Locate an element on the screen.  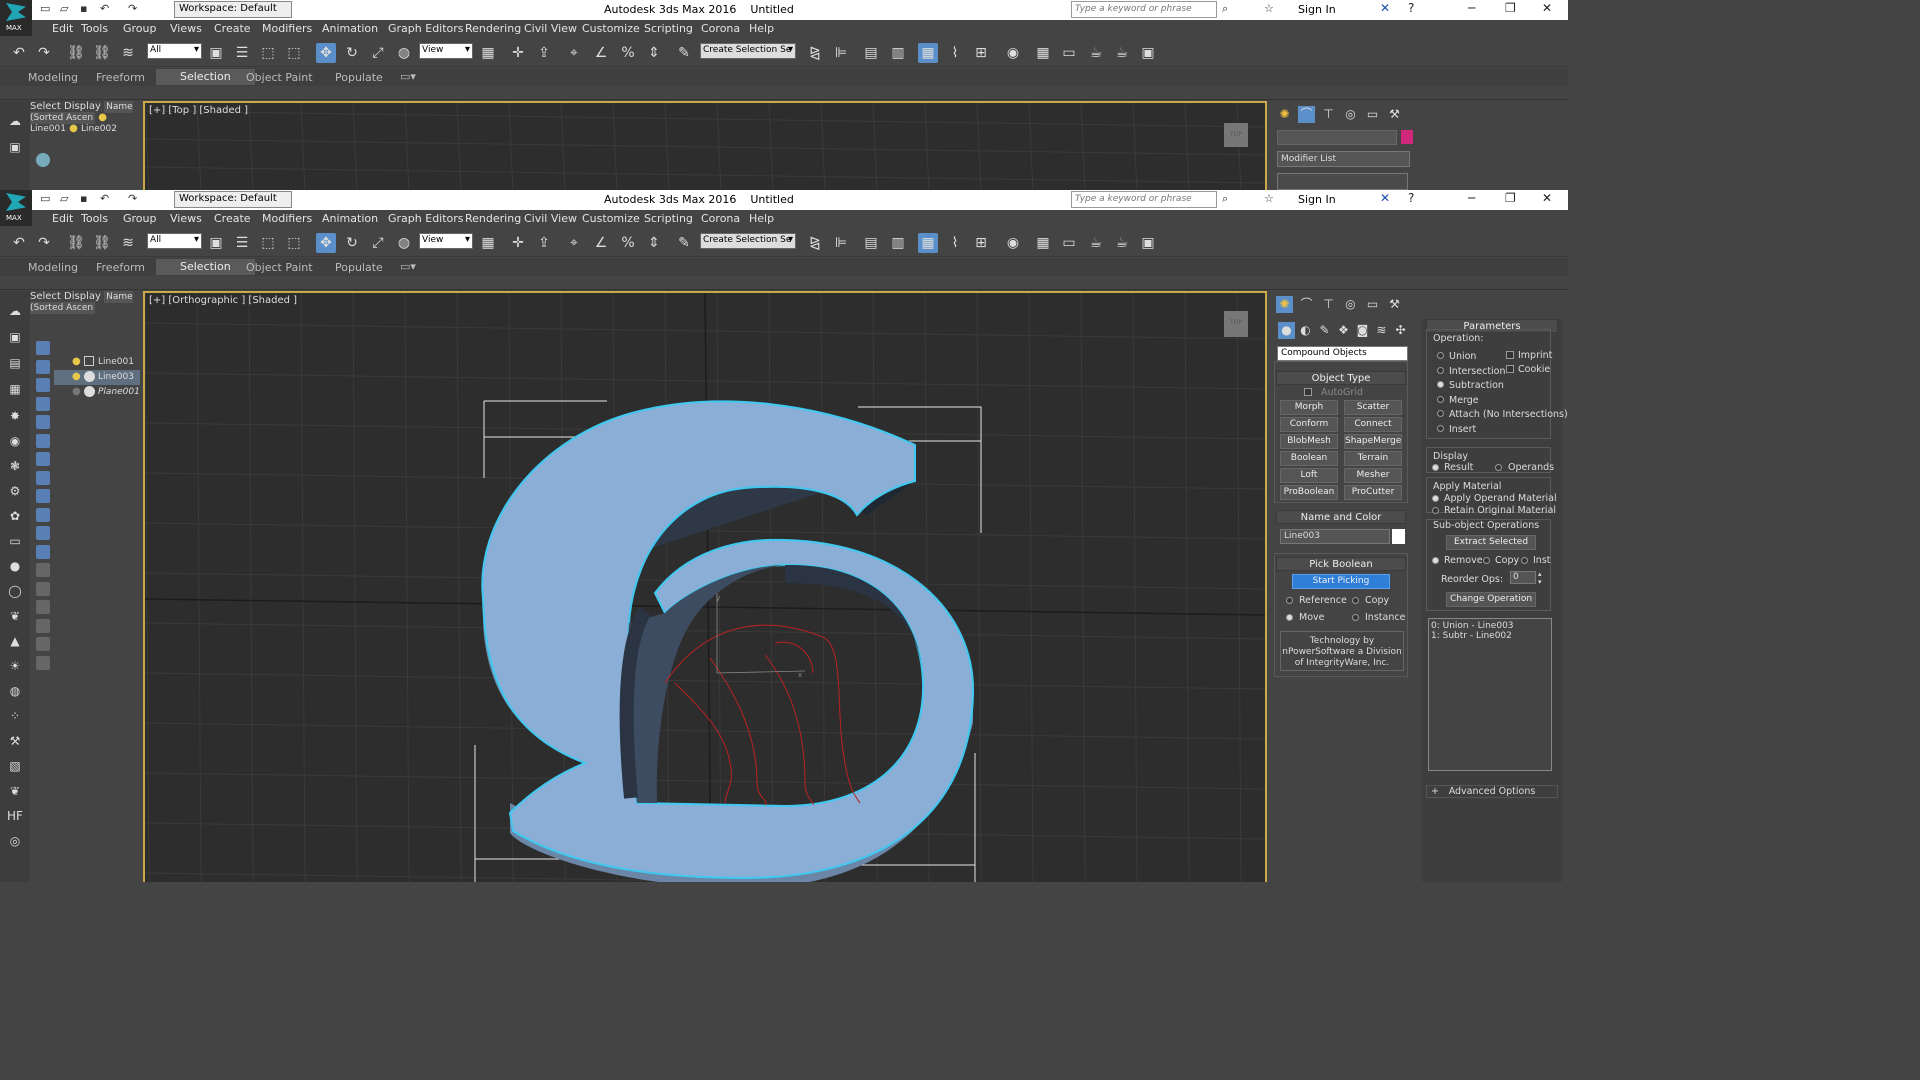
exchange-icon: ✕ is located at coordinates (1385, 198).